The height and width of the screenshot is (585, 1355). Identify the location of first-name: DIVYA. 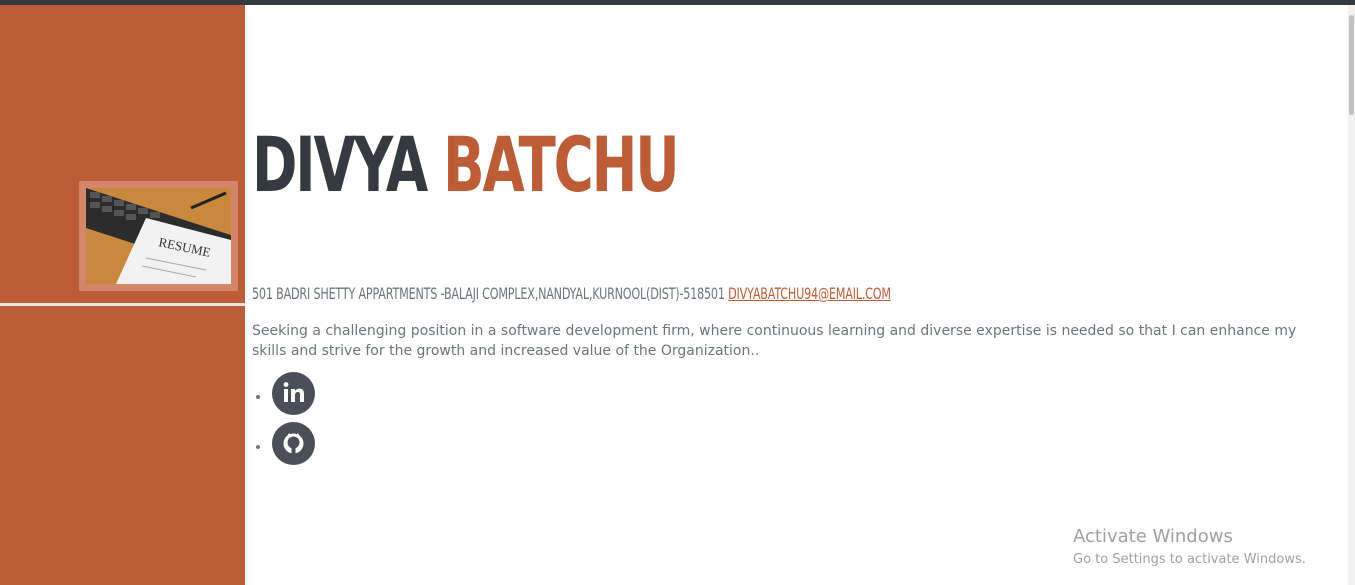
(340, 164).